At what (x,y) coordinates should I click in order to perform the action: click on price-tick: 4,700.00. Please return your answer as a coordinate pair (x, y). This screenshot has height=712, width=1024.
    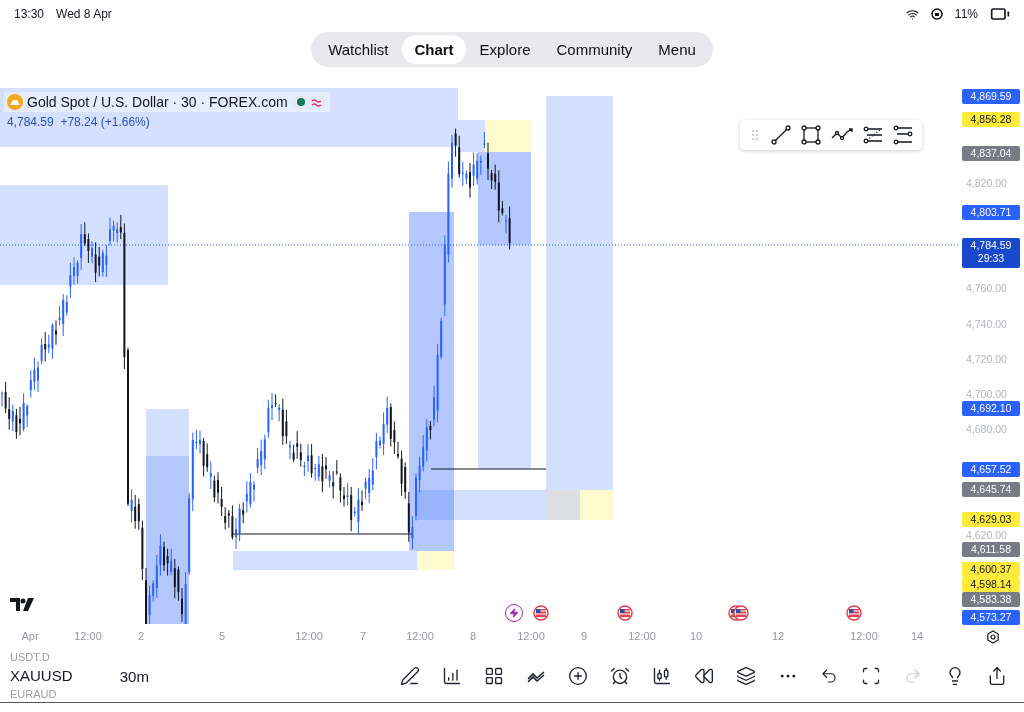
    Looking at the image, I should click on (986, 393).